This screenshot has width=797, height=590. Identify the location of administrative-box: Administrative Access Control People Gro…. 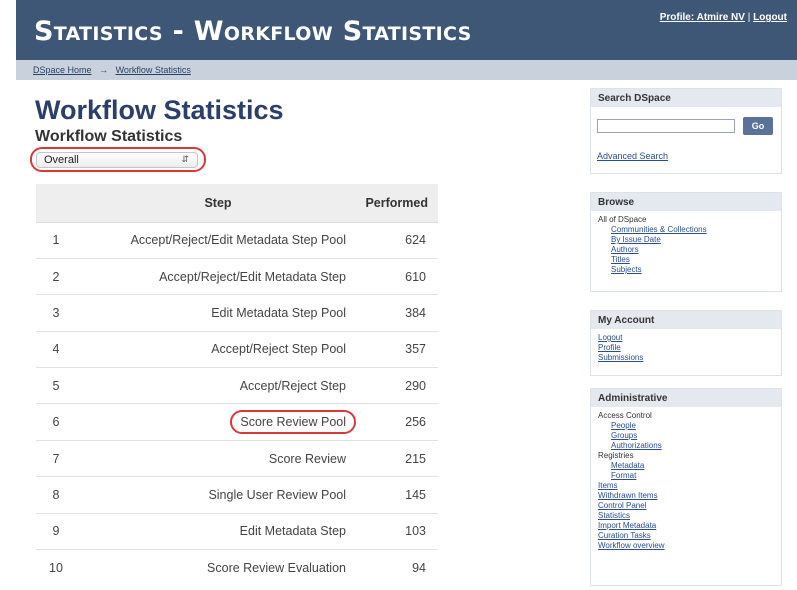
(686, 487).